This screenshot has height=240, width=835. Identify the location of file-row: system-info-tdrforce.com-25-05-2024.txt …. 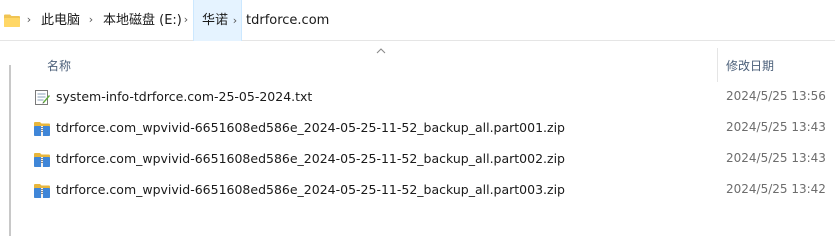
(428, 98).